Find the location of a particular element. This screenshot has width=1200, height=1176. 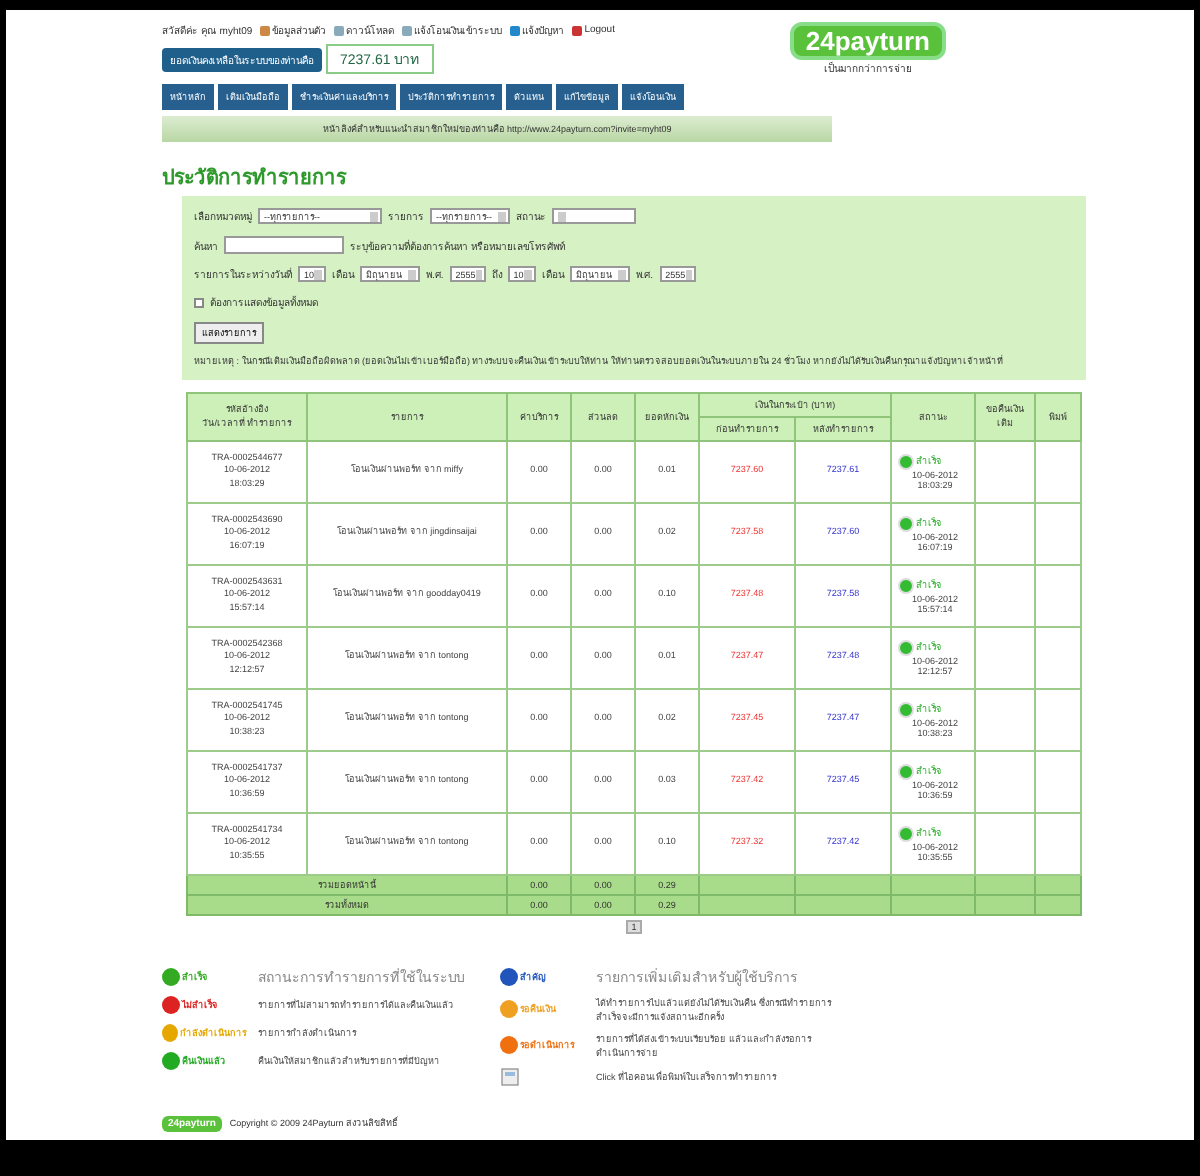

logo: 24payturn is located at coordinates (867, 41).